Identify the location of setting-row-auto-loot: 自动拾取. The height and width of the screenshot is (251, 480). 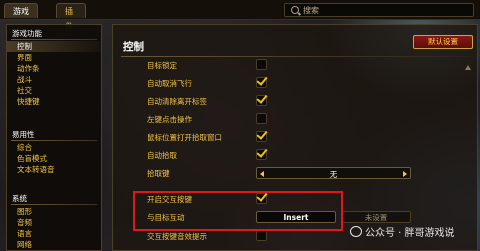
(283, 154).